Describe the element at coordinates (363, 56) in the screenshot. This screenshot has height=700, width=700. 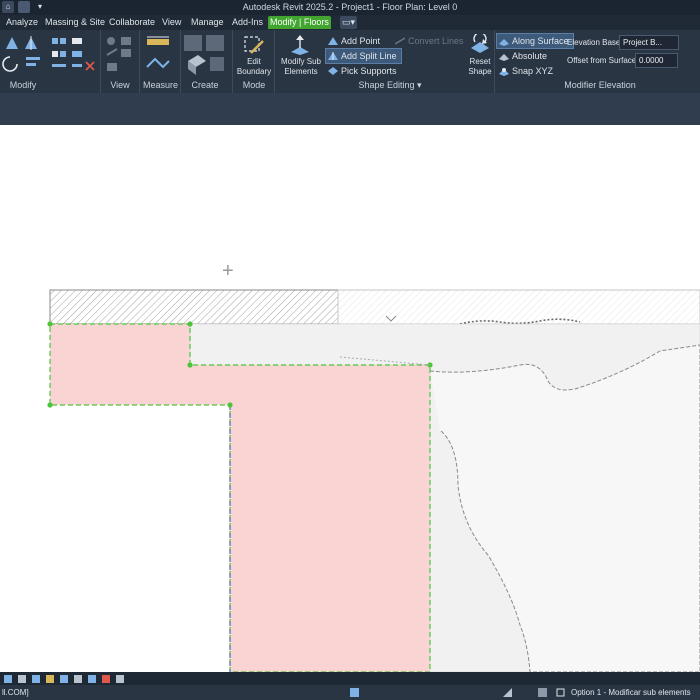
I see `add-split-line-button: Add Split Line` at that location.